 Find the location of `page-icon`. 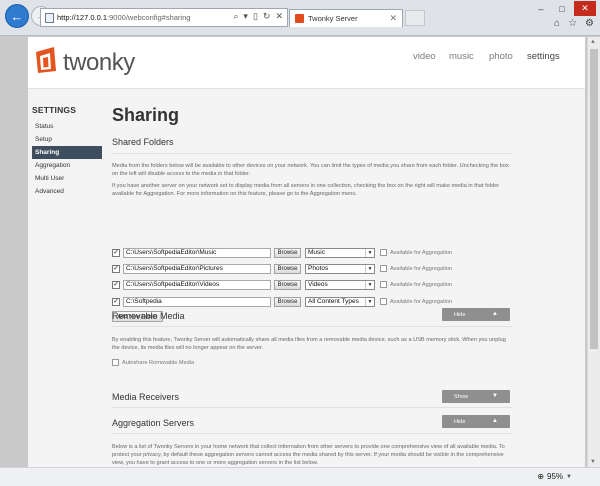

page-icon is located at coordinates (49, 18).